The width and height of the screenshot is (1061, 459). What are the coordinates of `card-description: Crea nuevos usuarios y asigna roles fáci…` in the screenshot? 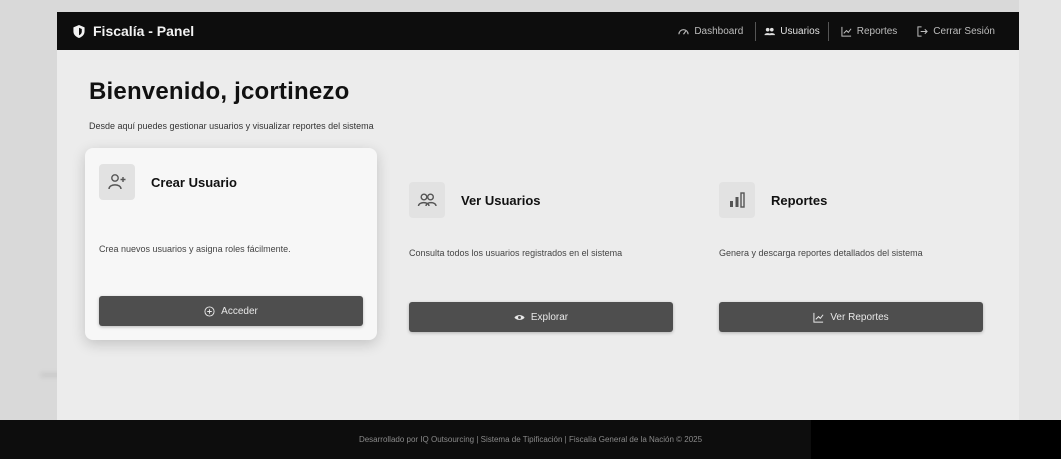 It's located at (195, 249).